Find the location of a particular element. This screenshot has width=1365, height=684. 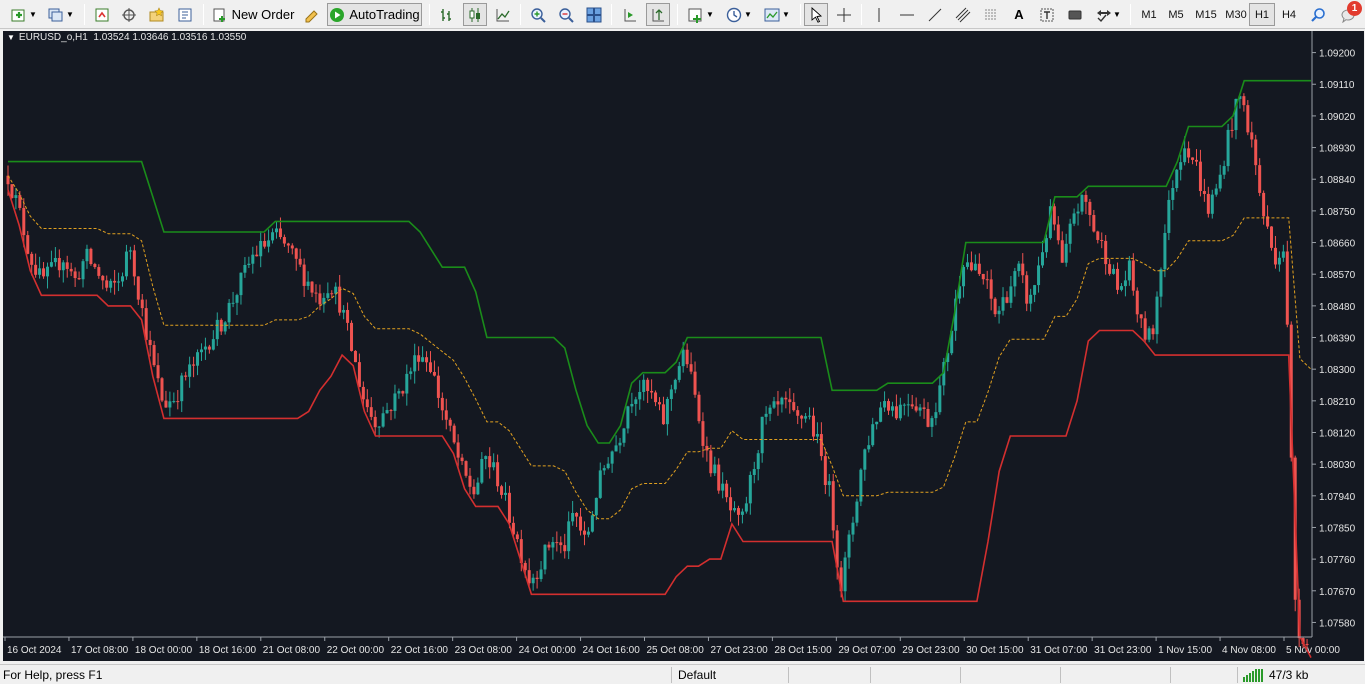

crosshair-button is located at coordinates (844, 14).